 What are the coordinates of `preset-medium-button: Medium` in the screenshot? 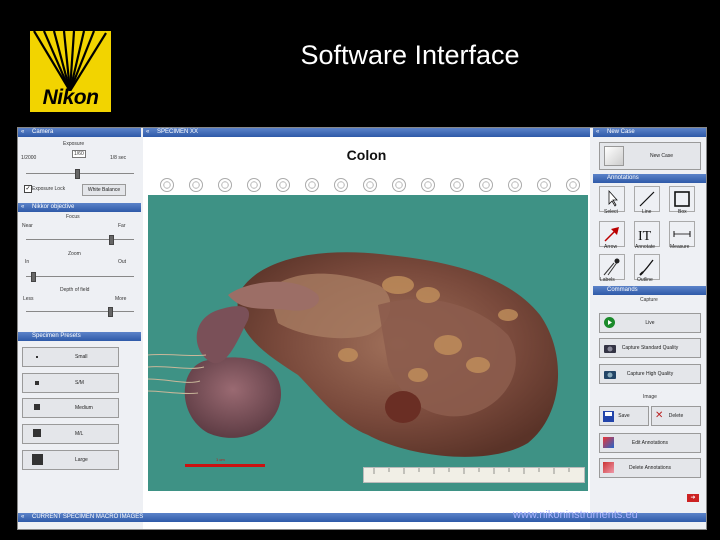 It's located at (70, 408).